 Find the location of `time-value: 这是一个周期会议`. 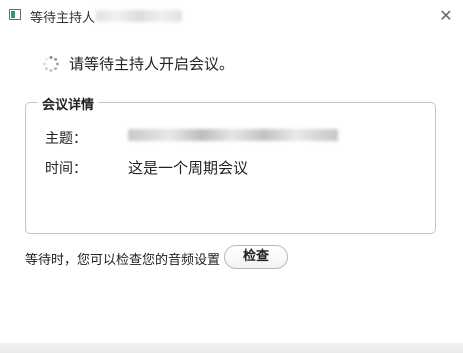

time-value: 这是一个周期会议 is located at coordinates (188, 168).